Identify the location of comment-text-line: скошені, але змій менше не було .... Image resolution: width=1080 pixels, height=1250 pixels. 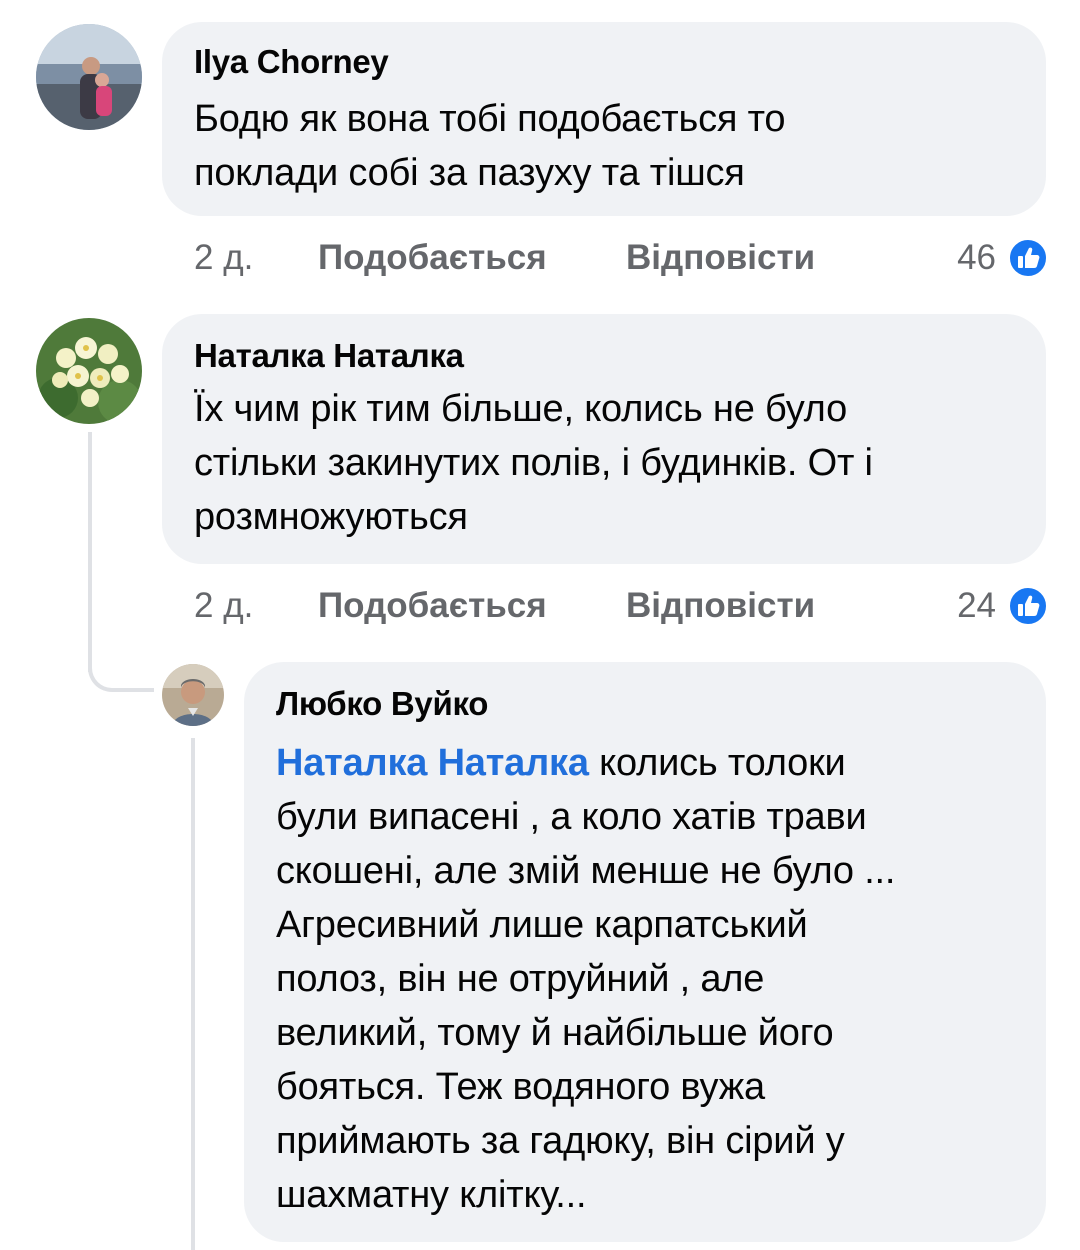
(586, 871).